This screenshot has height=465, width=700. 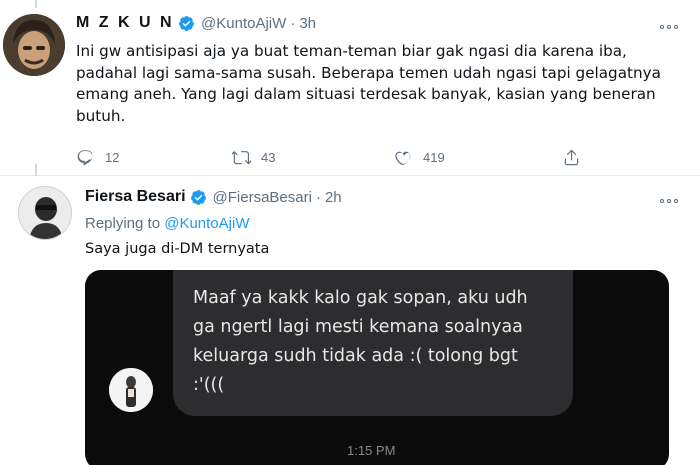 I want to click on share-icon, so click(x=571, y=157).